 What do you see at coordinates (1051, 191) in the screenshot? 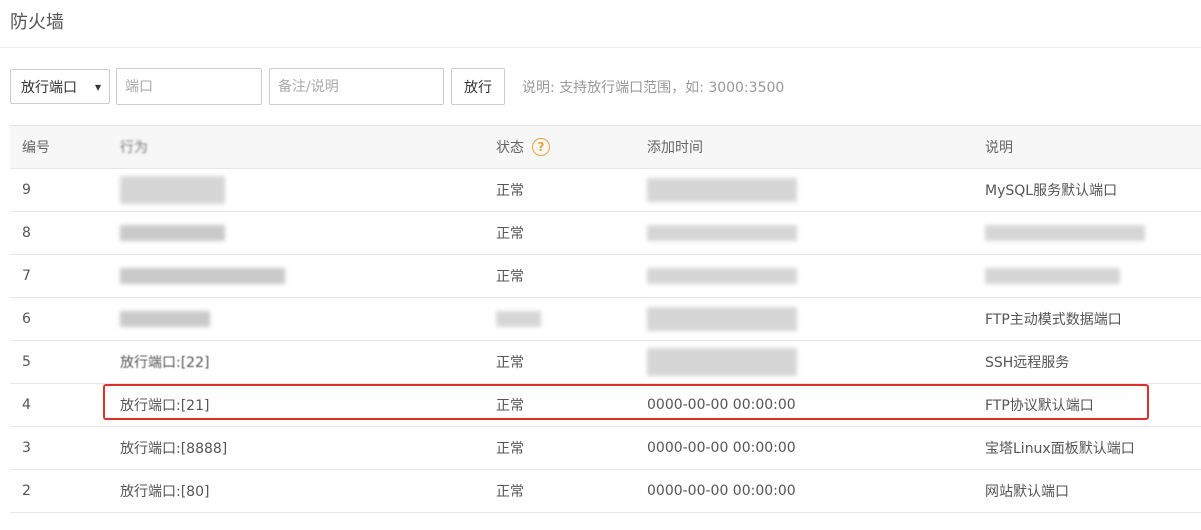
I see `cell-desc: MySQL服务默认端口` at bounding box center [1051, 191].